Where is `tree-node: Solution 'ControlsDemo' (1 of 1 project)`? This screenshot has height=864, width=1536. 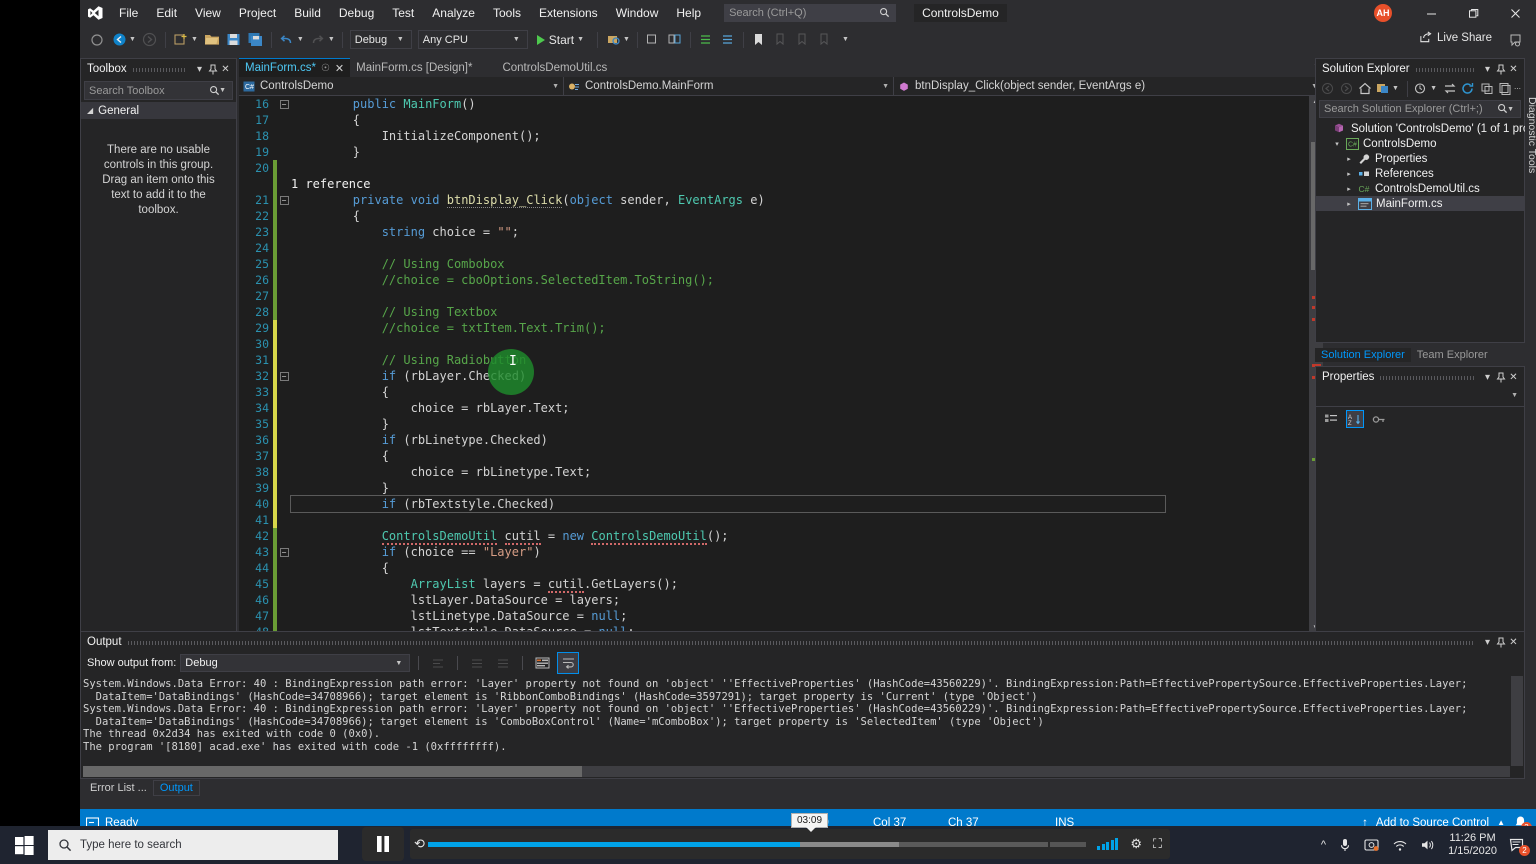
tree-node: Solution 'ControlsDemo' (1 of 1 project) is located at coordinates (1426, 128).